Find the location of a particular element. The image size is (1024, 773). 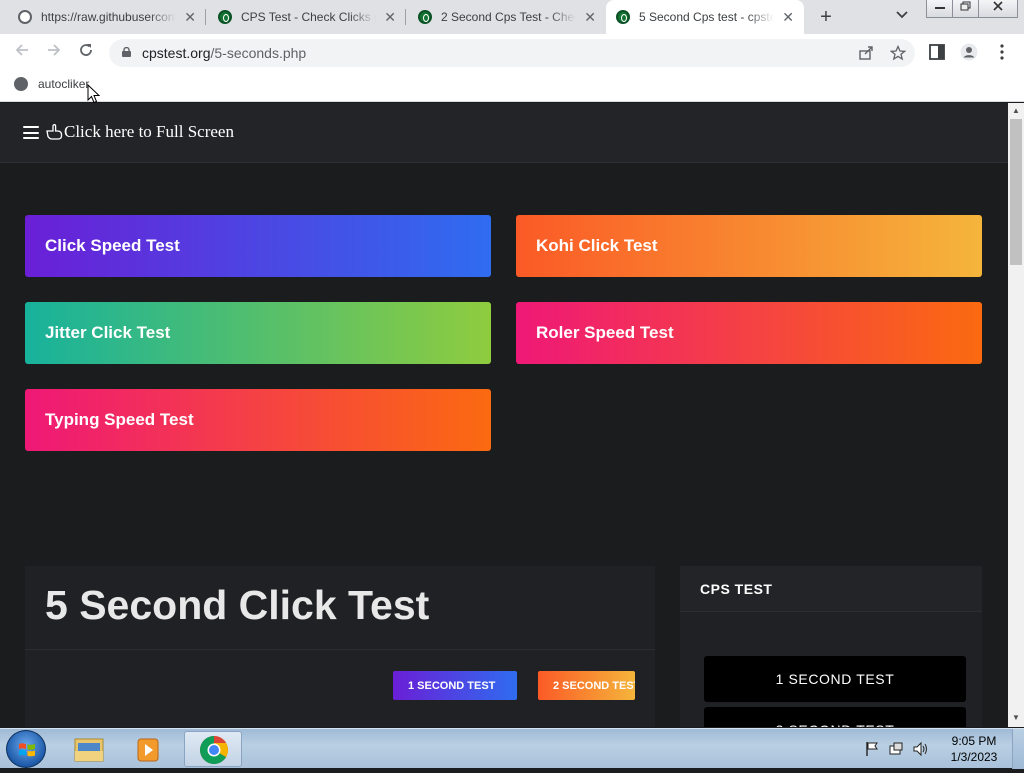

browser-toolbar: cpstest.org/5-seconds.php is located at coordinates (512, 52).